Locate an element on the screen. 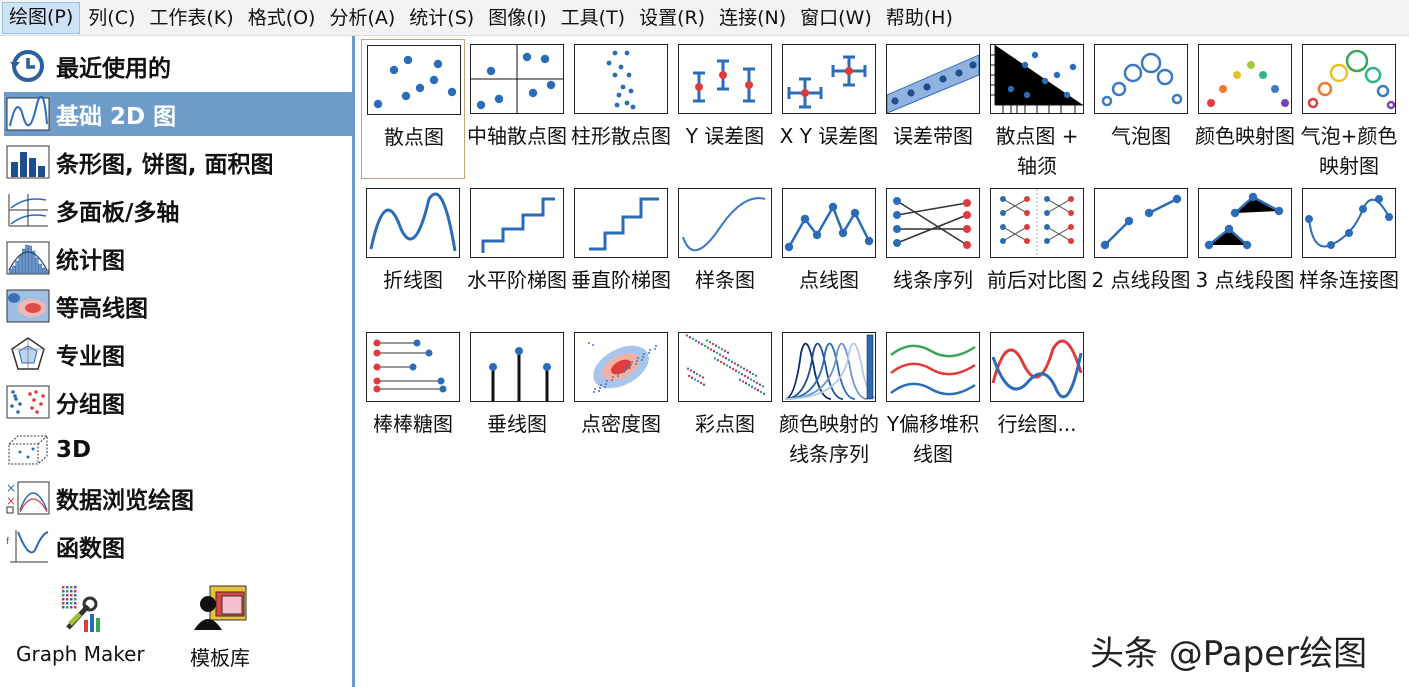 This screenshot has width=1409, height=687. line-thumb-icon is located at coordinates (413, 223).